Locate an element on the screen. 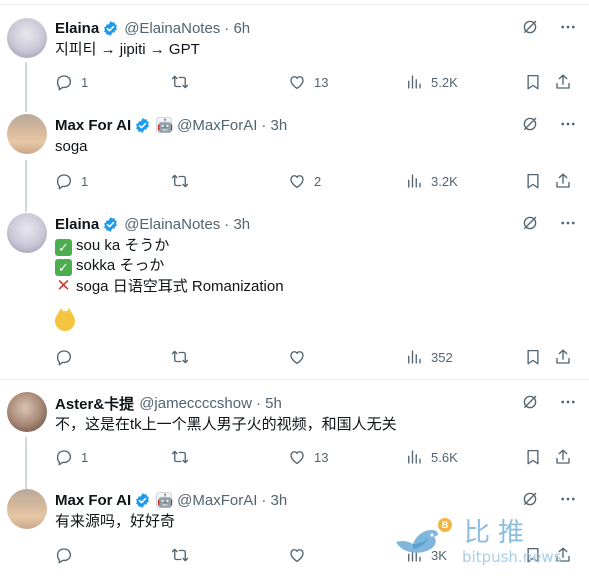  tweet-text: soga is located at coordinates (318, 147).